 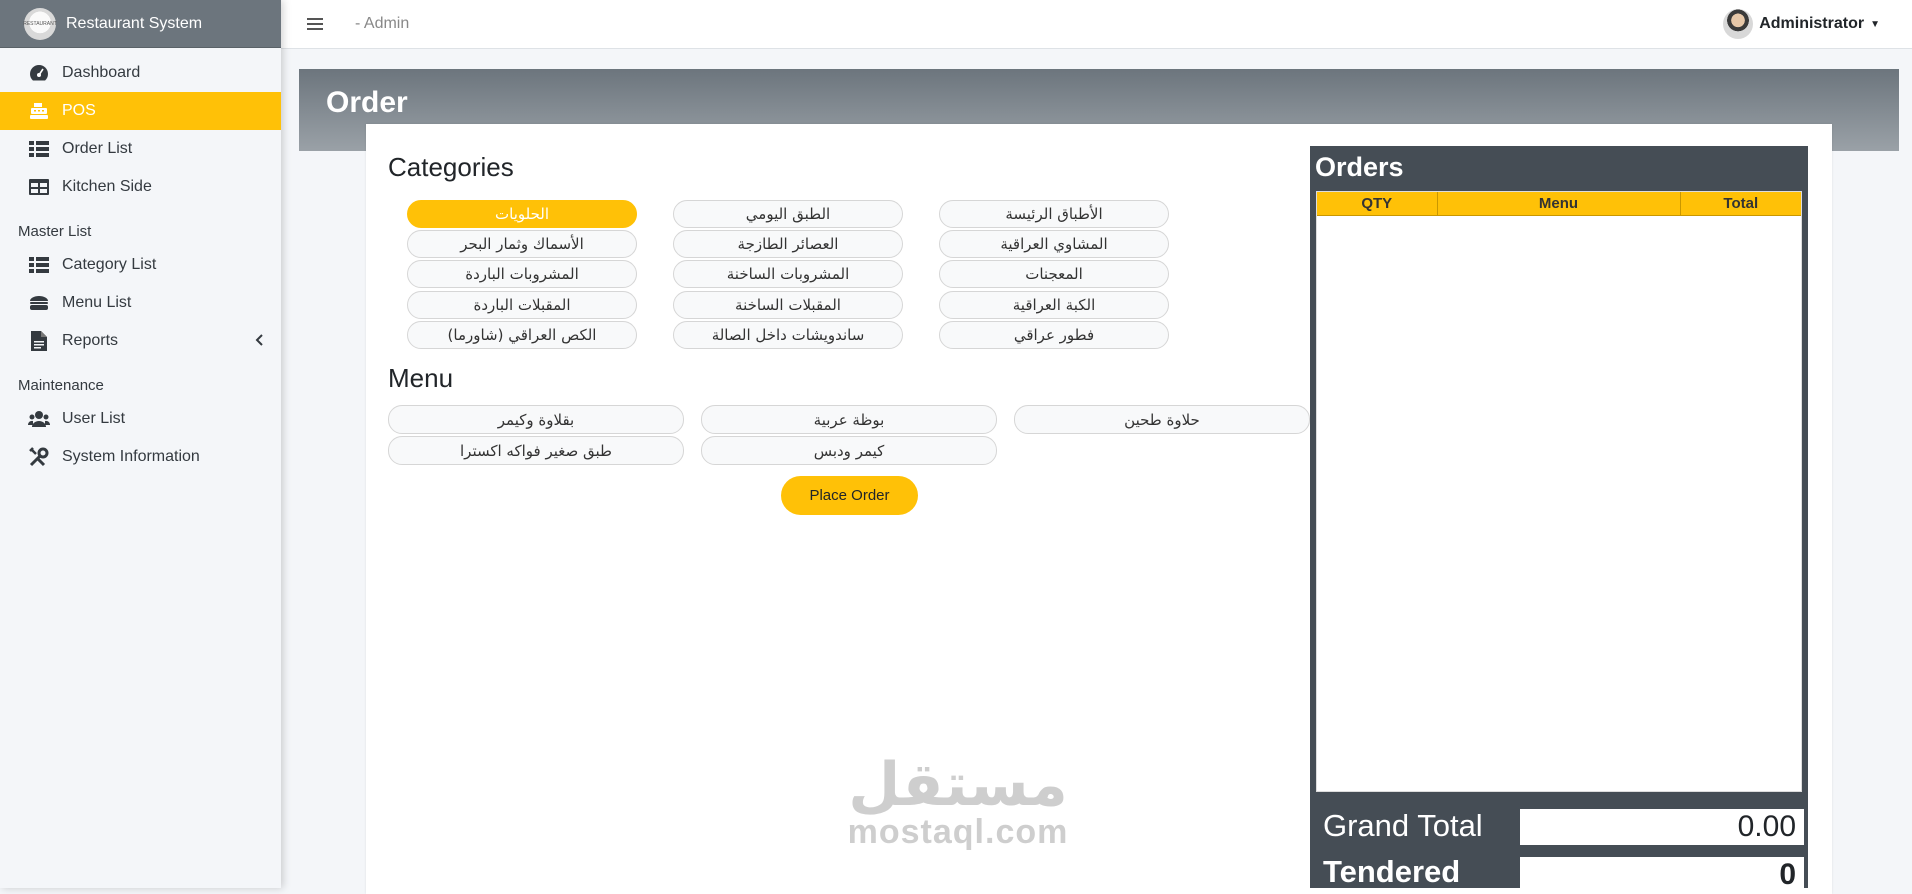 I want to click on sidebar-item-user-list: User List, so click(x=140, y=419).